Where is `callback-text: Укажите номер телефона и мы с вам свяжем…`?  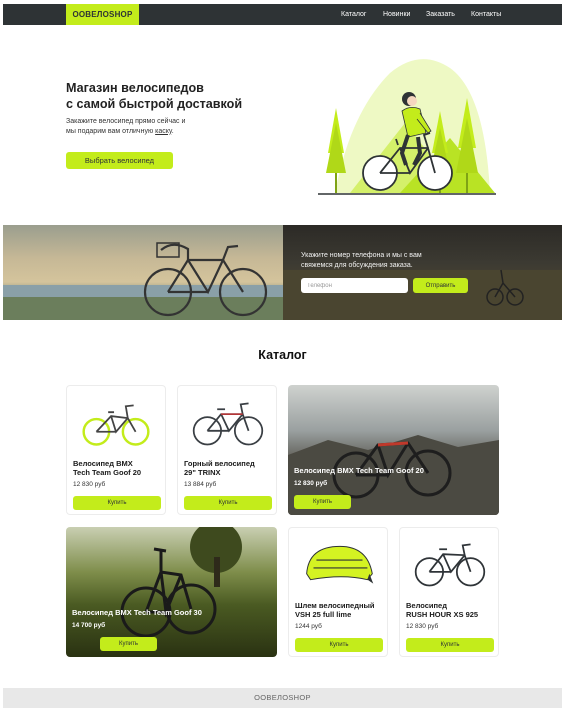
callback-text: Укажите номер телефона и мы с вам свяжем… is located at coordinates (376, 260).